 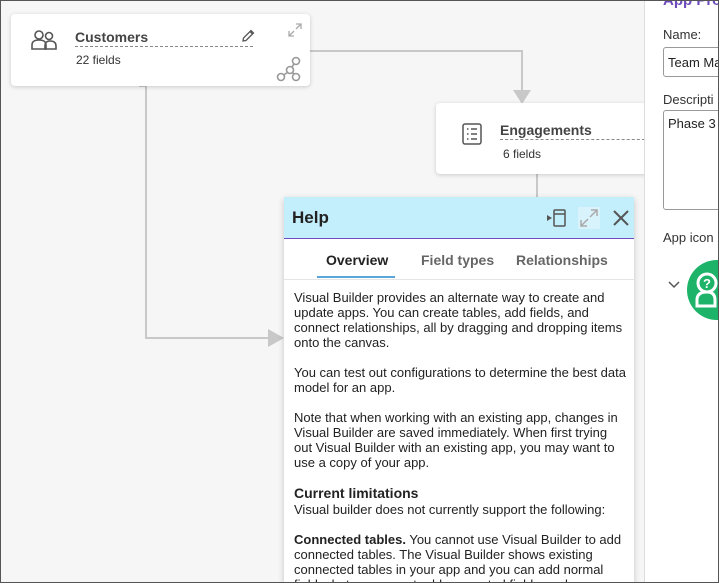 What do you see at coordinates (688, 99) in the screenshot?
I see `description-label: Descripti` at bounding box center [688, 99].